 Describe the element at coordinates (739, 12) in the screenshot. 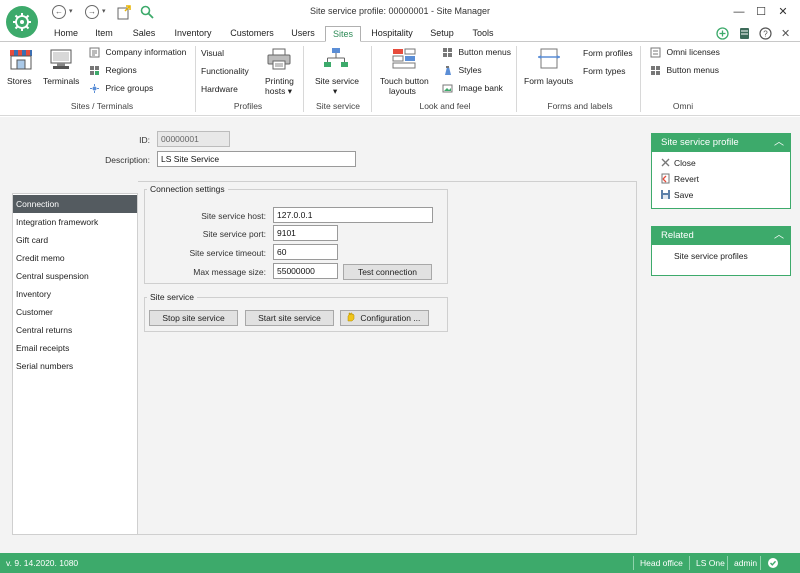

I see `minimize-button: —` at that location.